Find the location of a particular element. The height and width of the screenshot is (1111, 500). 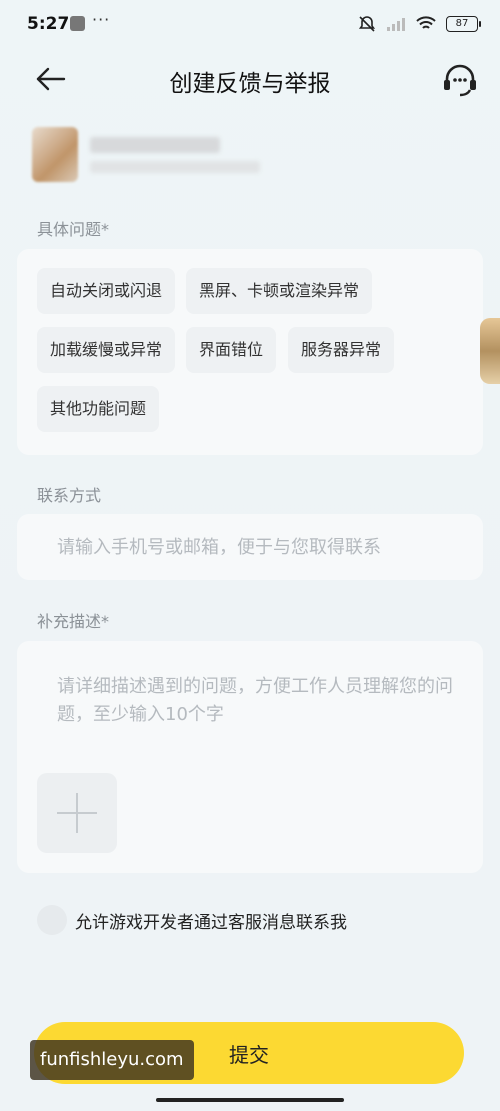

status-bar: 5:27 ··· 87 is located at coordinates (250, 24).